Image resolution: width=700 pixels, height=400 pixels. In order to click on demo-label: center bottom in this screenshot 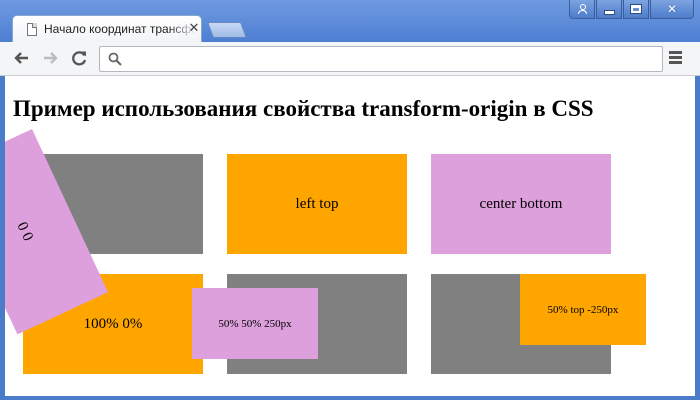, I will do `click(521, 203)`.